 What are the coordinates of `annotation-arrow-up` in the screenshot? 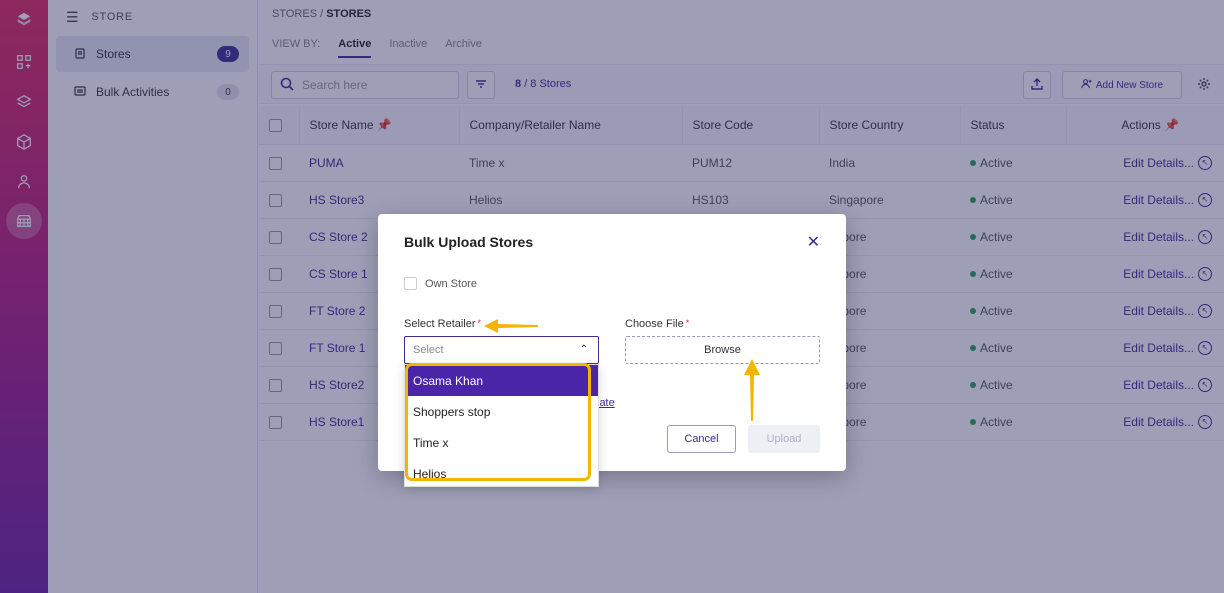 It's located at (752, 390).